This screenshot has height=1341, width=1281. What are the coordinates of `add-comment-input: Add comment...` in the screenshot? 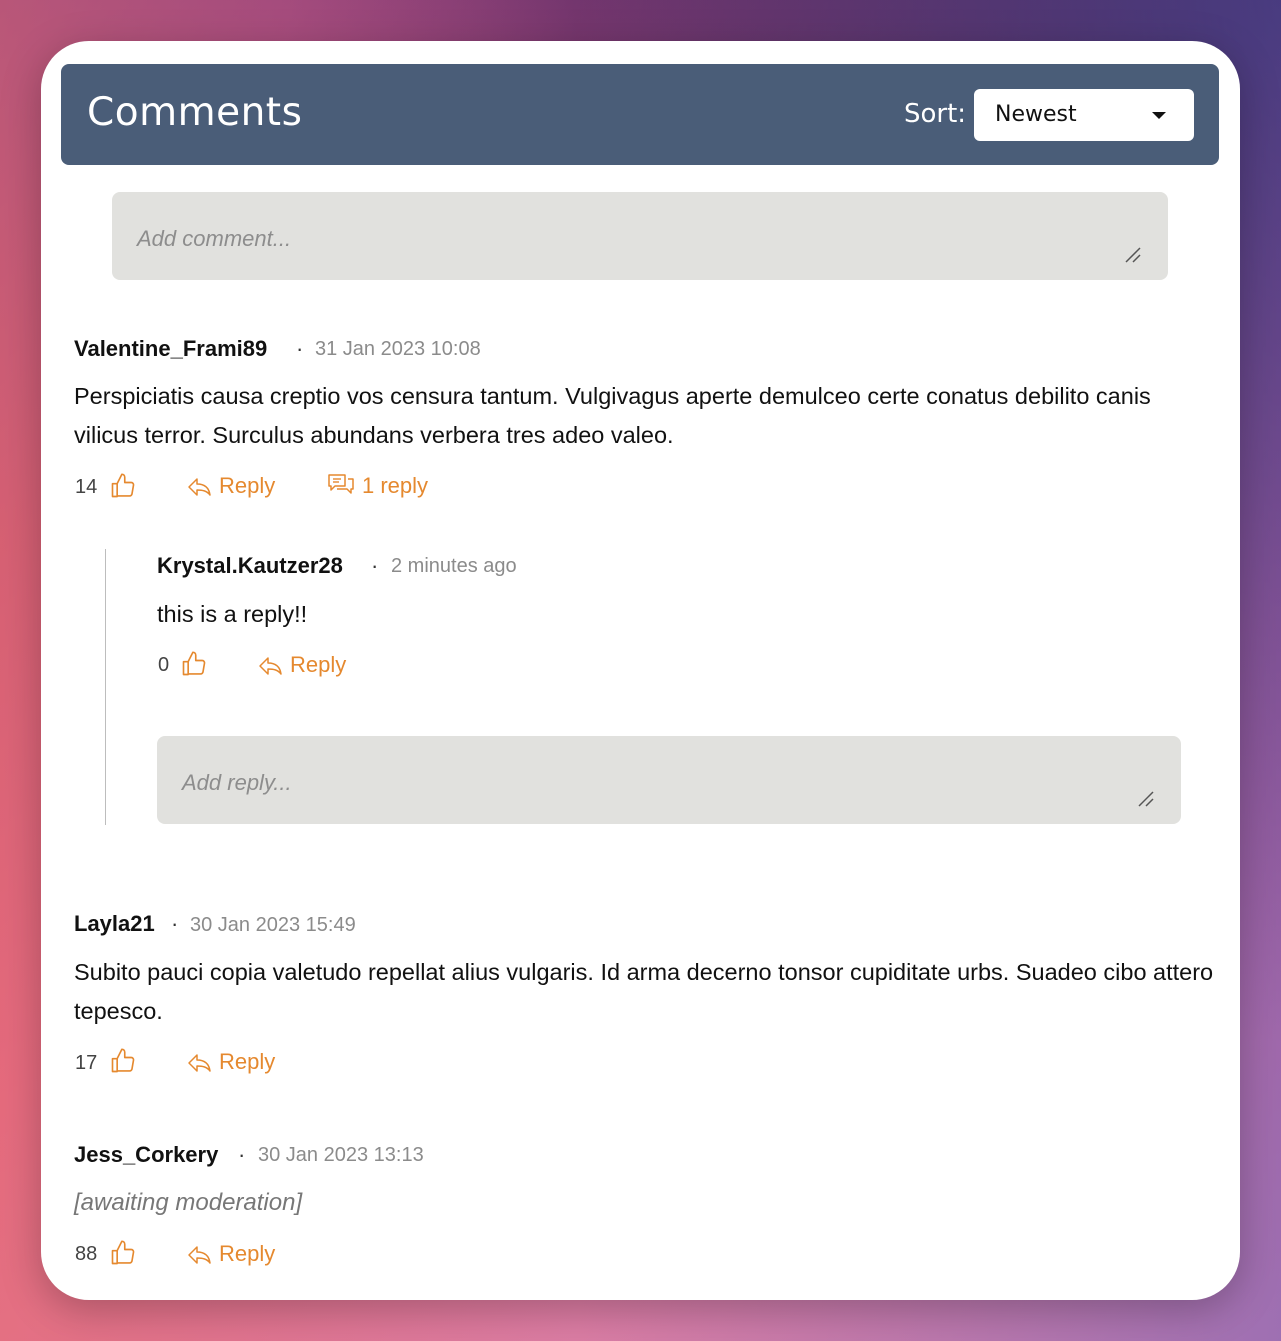 It's located at (640, 236).